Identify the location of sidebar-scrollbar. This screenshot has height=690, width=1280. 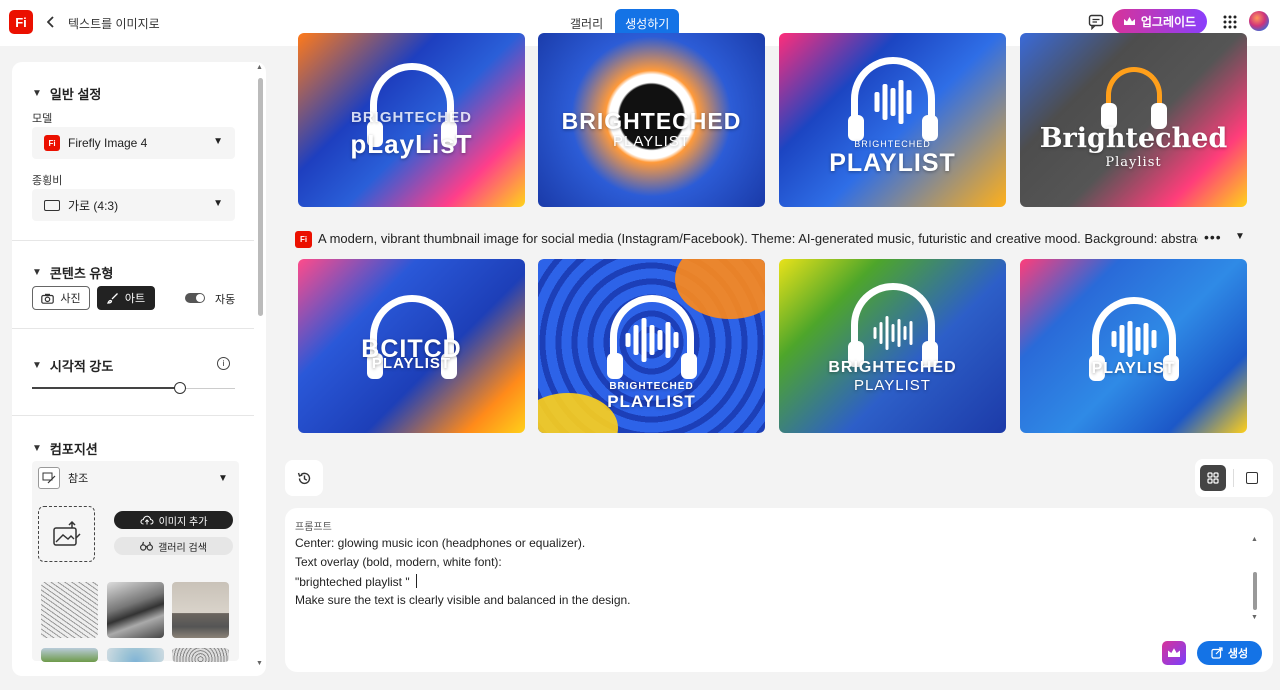
(260, 197).